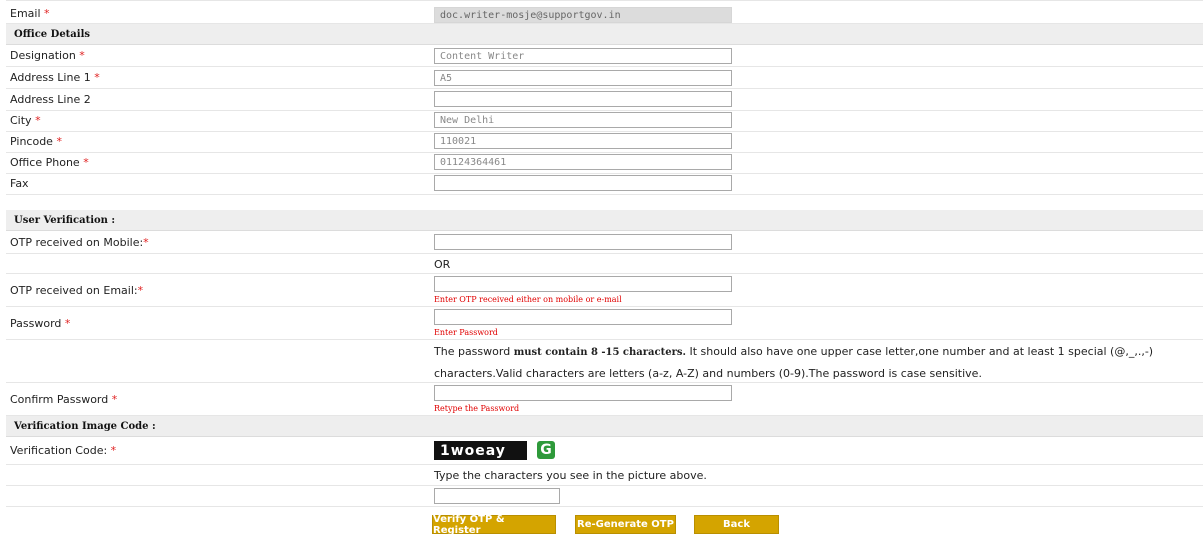  Describe the element at coordinates (494, 525) in the screenshot. I see `verify-register-button: Verify OTP & Register` at that location.